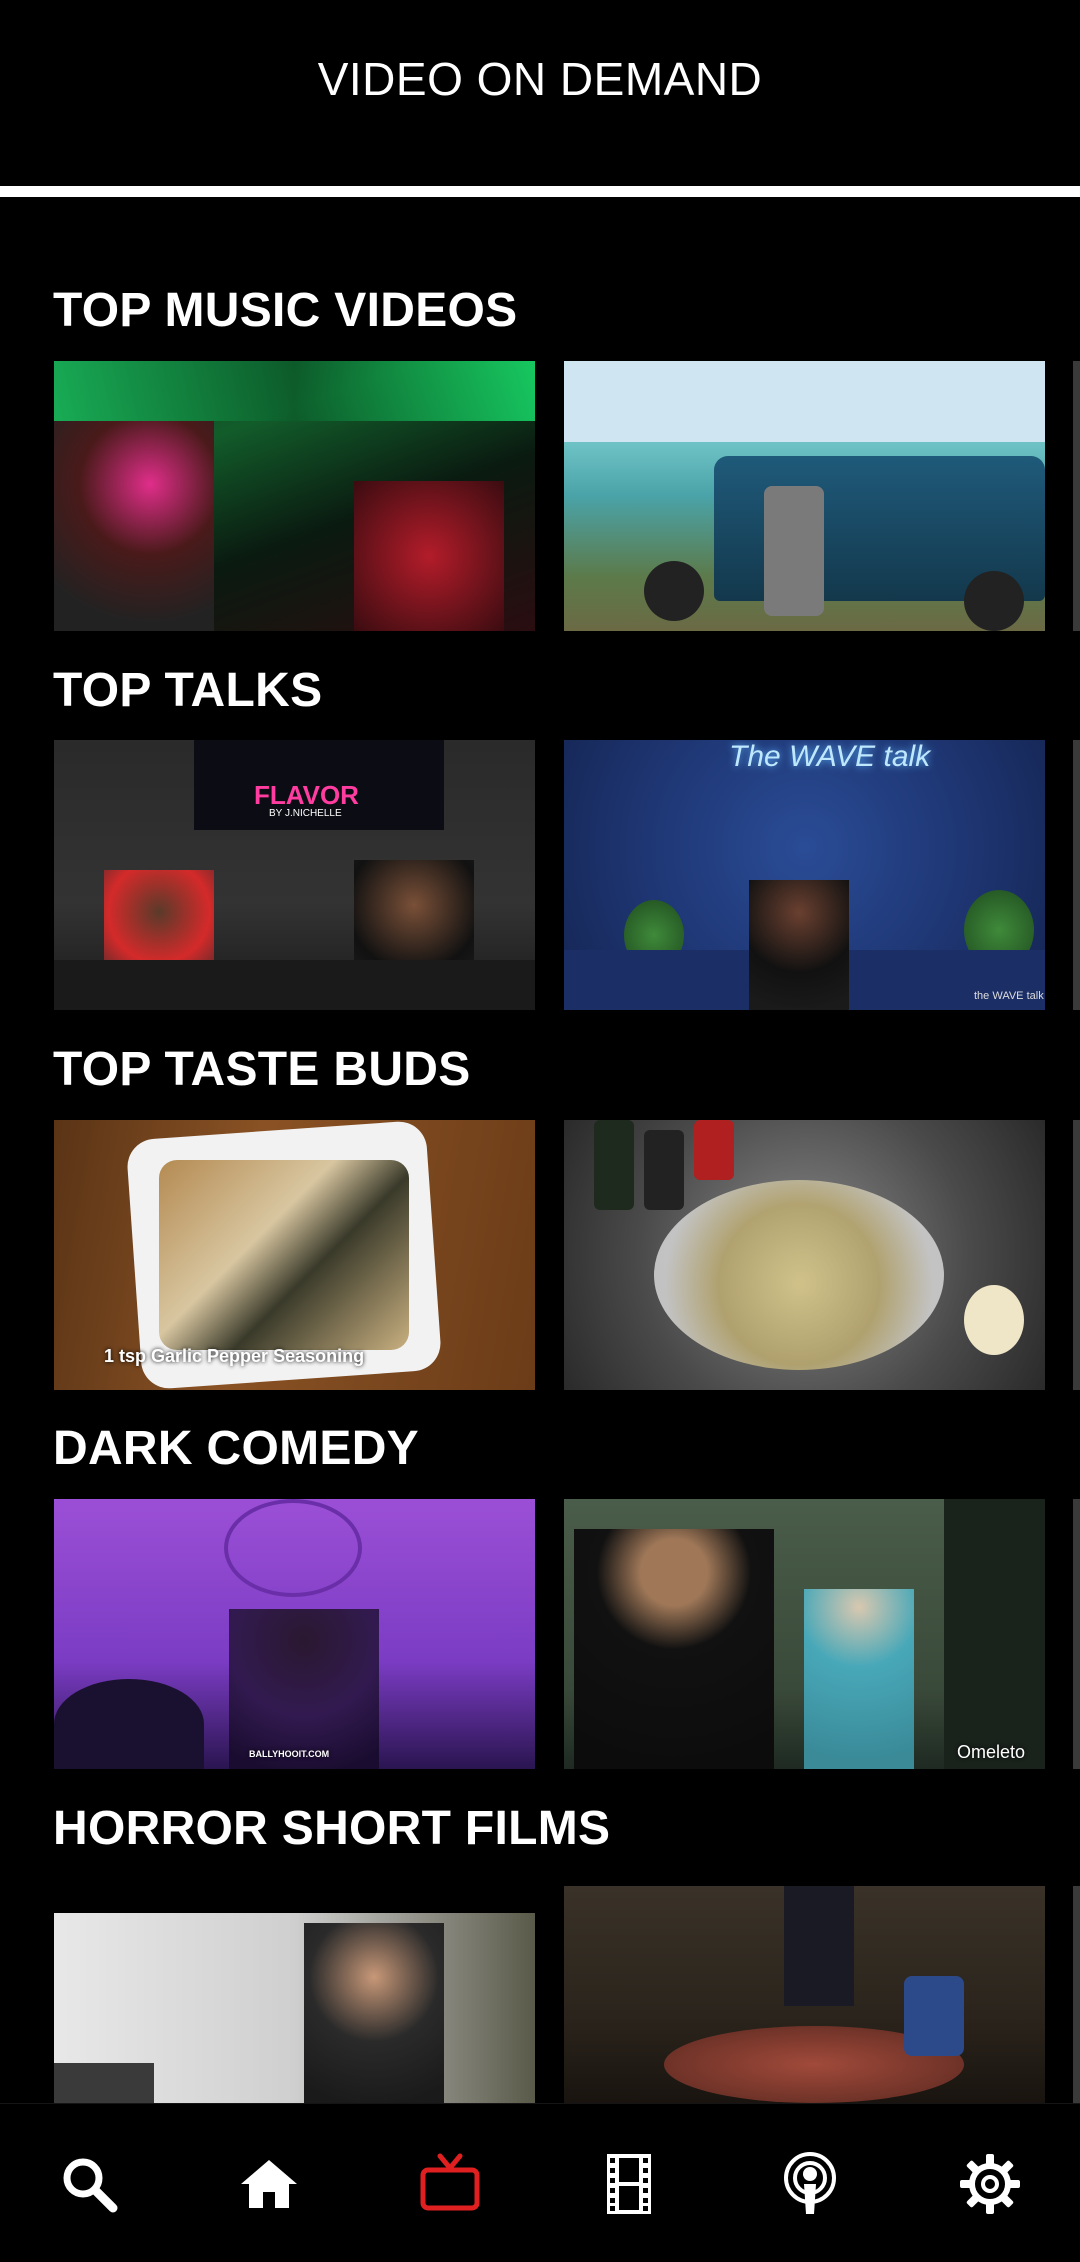 This screenshot has width=1080, height=2262. I want to click on video-thumbnail: 1 tsp Garlic Pepper Seasoning, so click(294, 1255).